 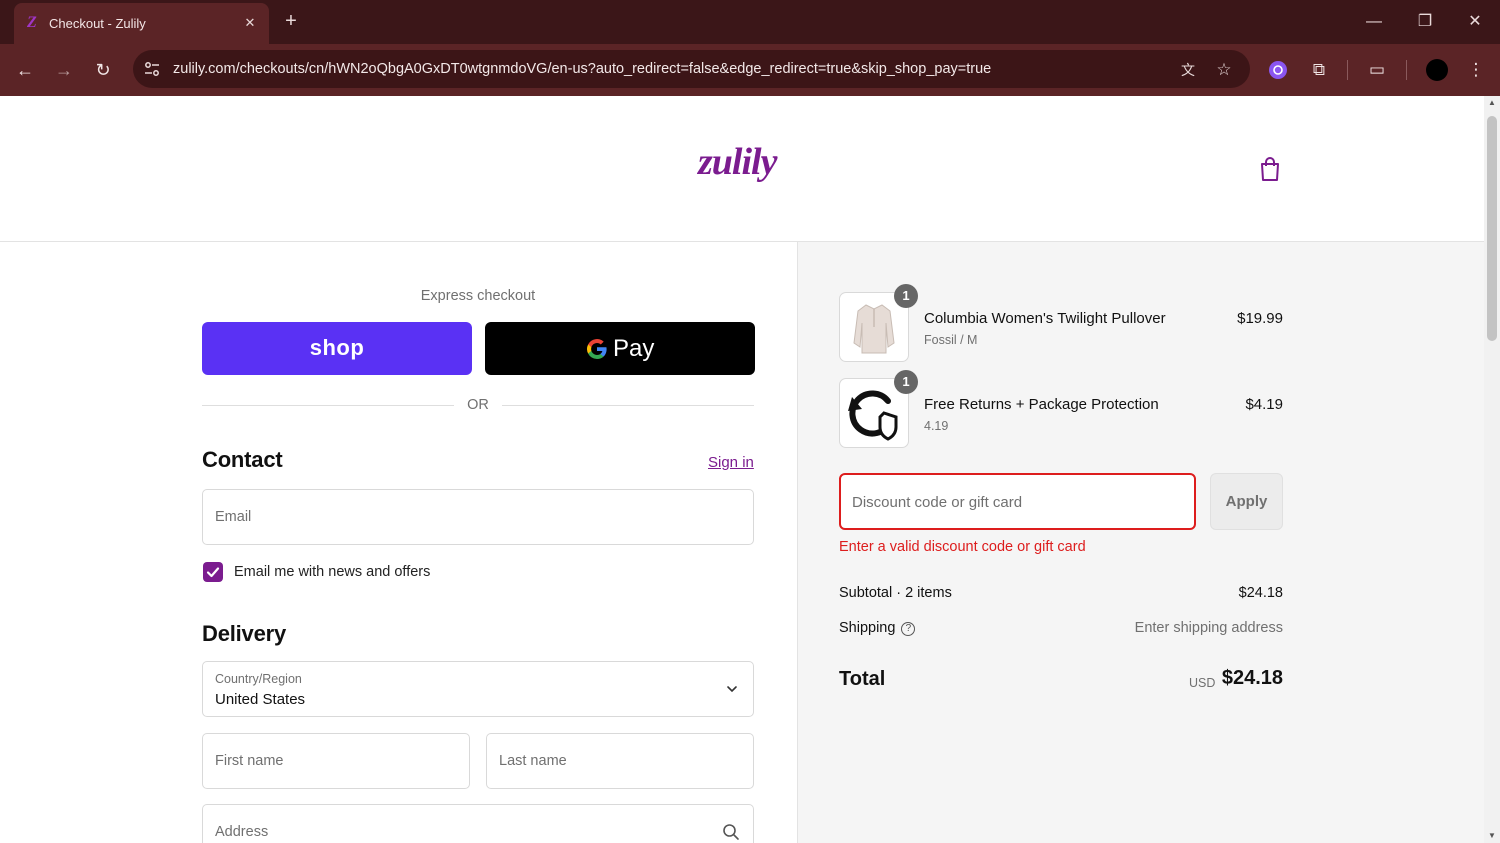 I want to click on express-checkout-label: Express checkout, so click(x=478, y=296).